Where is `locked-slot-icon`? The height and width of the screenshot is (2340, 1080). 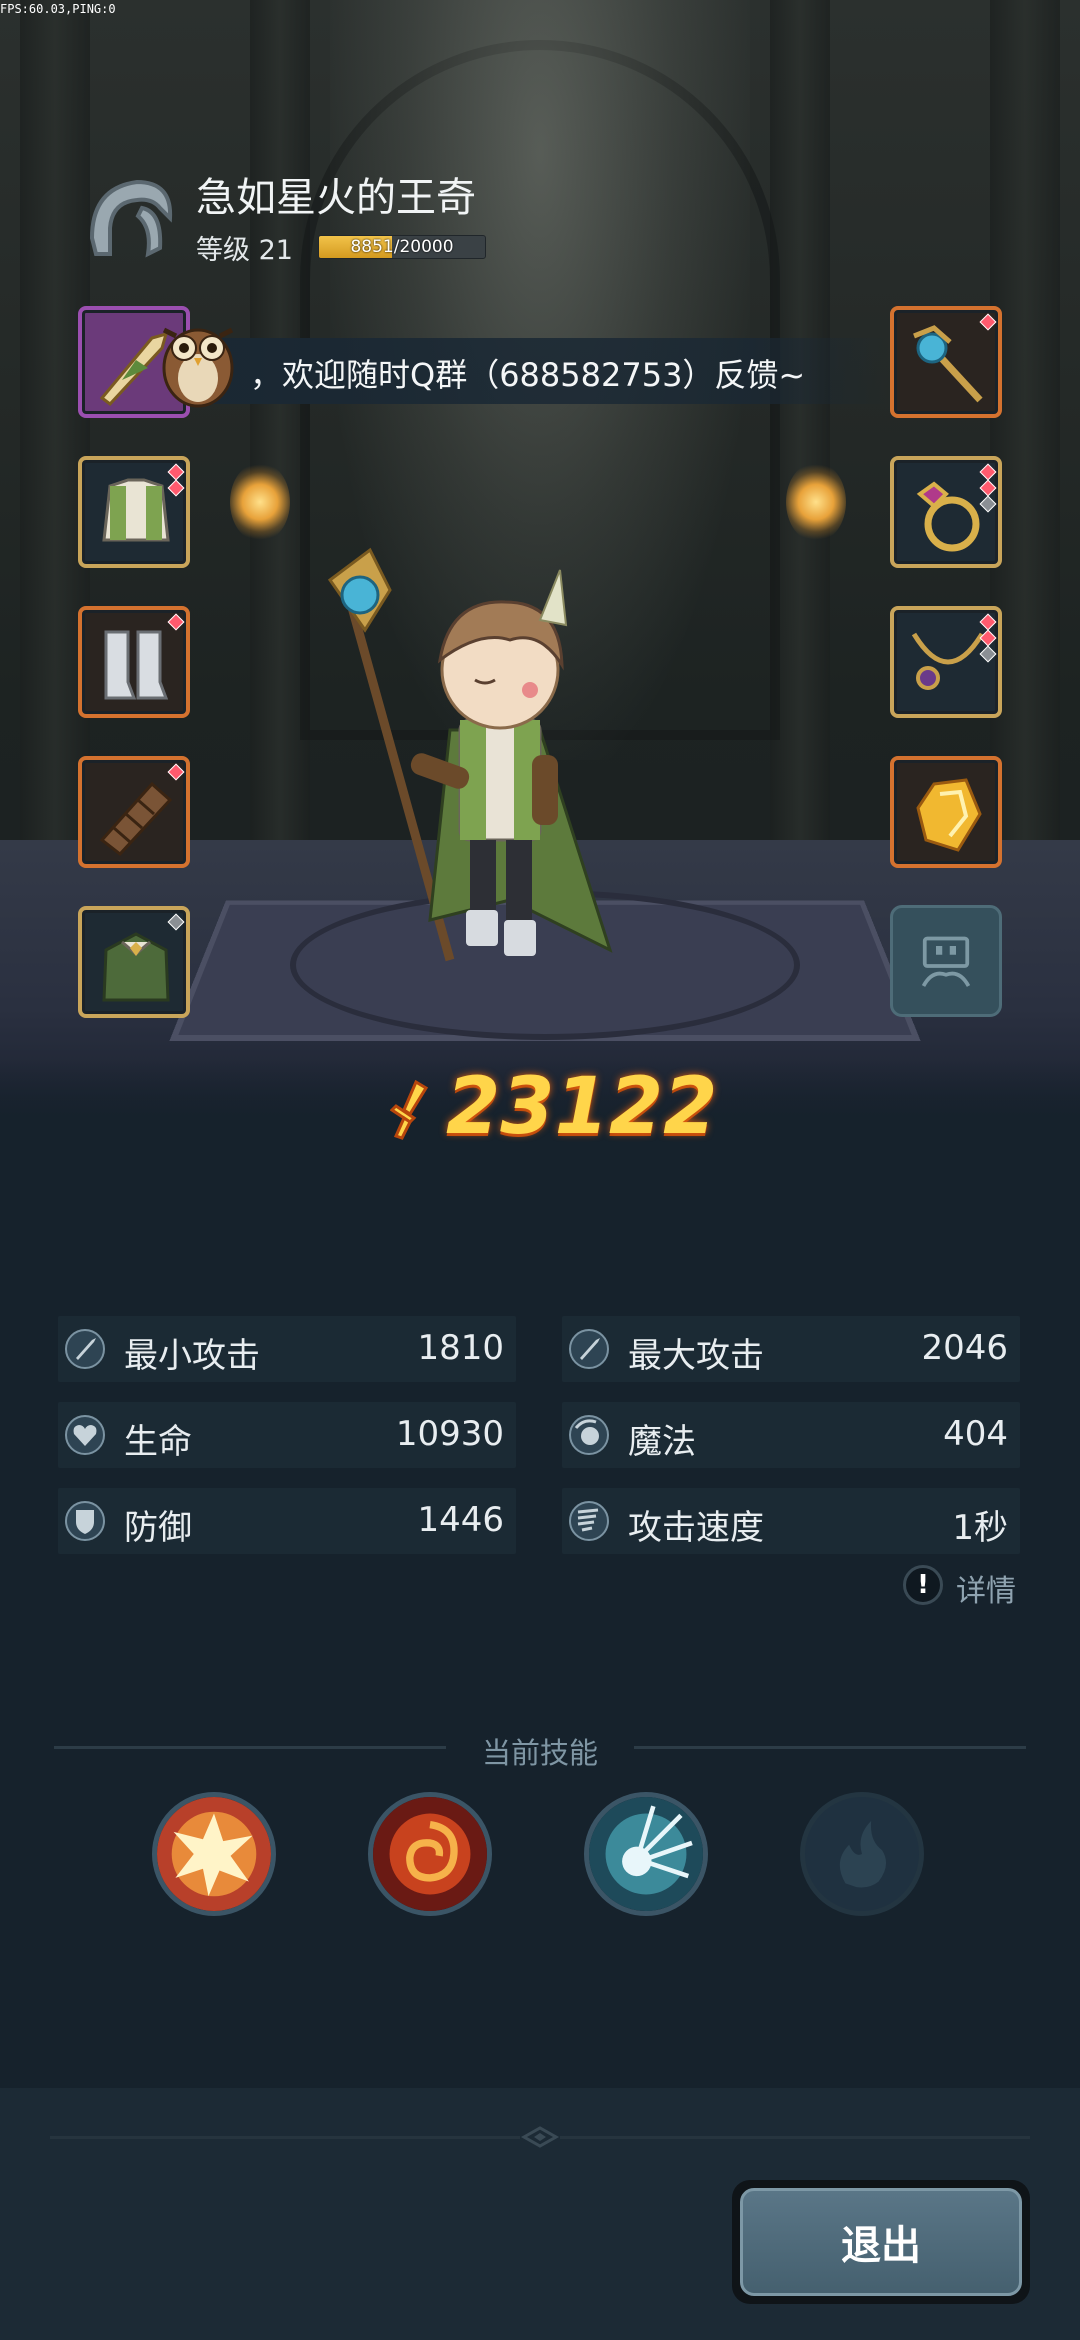
locked-slot-icon is located at coordinates (946, 961).